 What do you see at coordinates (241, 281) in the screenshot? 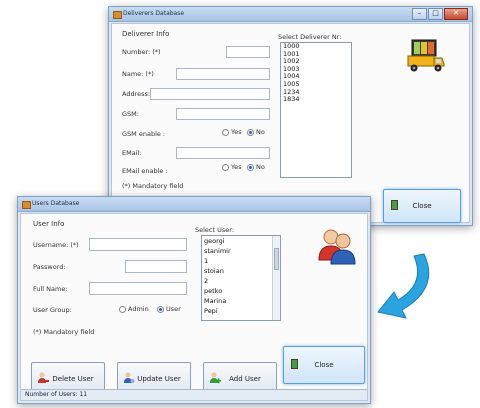
I see `user-list-item: 2` at bounding box center [241, 281].